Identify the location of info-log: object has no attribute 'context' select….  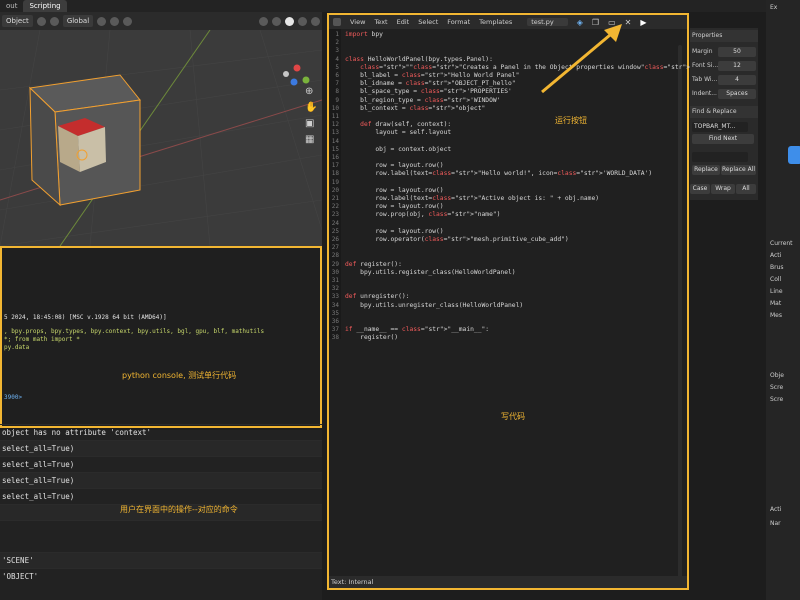
(161, 512).